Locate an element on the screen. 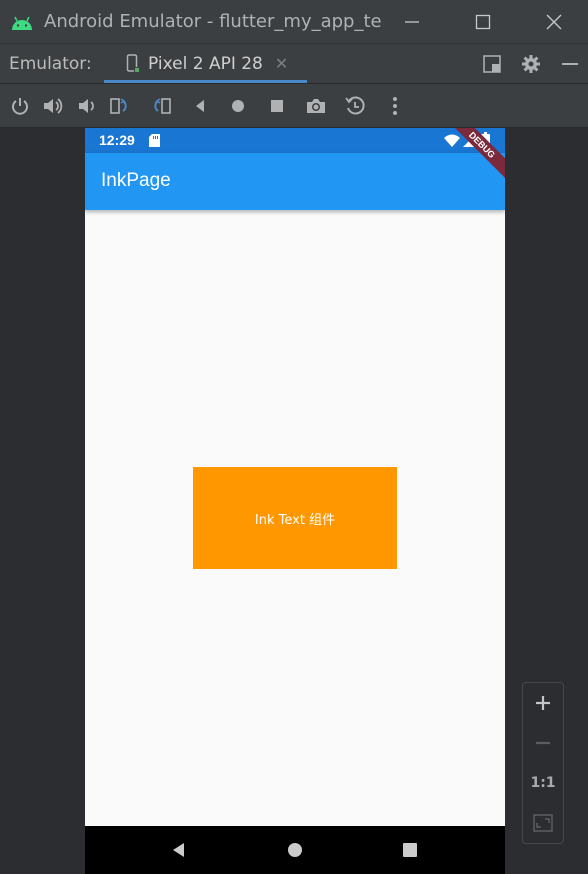 The image size is (588, 874). nav-back-icon is located at coordinates (178, 850).